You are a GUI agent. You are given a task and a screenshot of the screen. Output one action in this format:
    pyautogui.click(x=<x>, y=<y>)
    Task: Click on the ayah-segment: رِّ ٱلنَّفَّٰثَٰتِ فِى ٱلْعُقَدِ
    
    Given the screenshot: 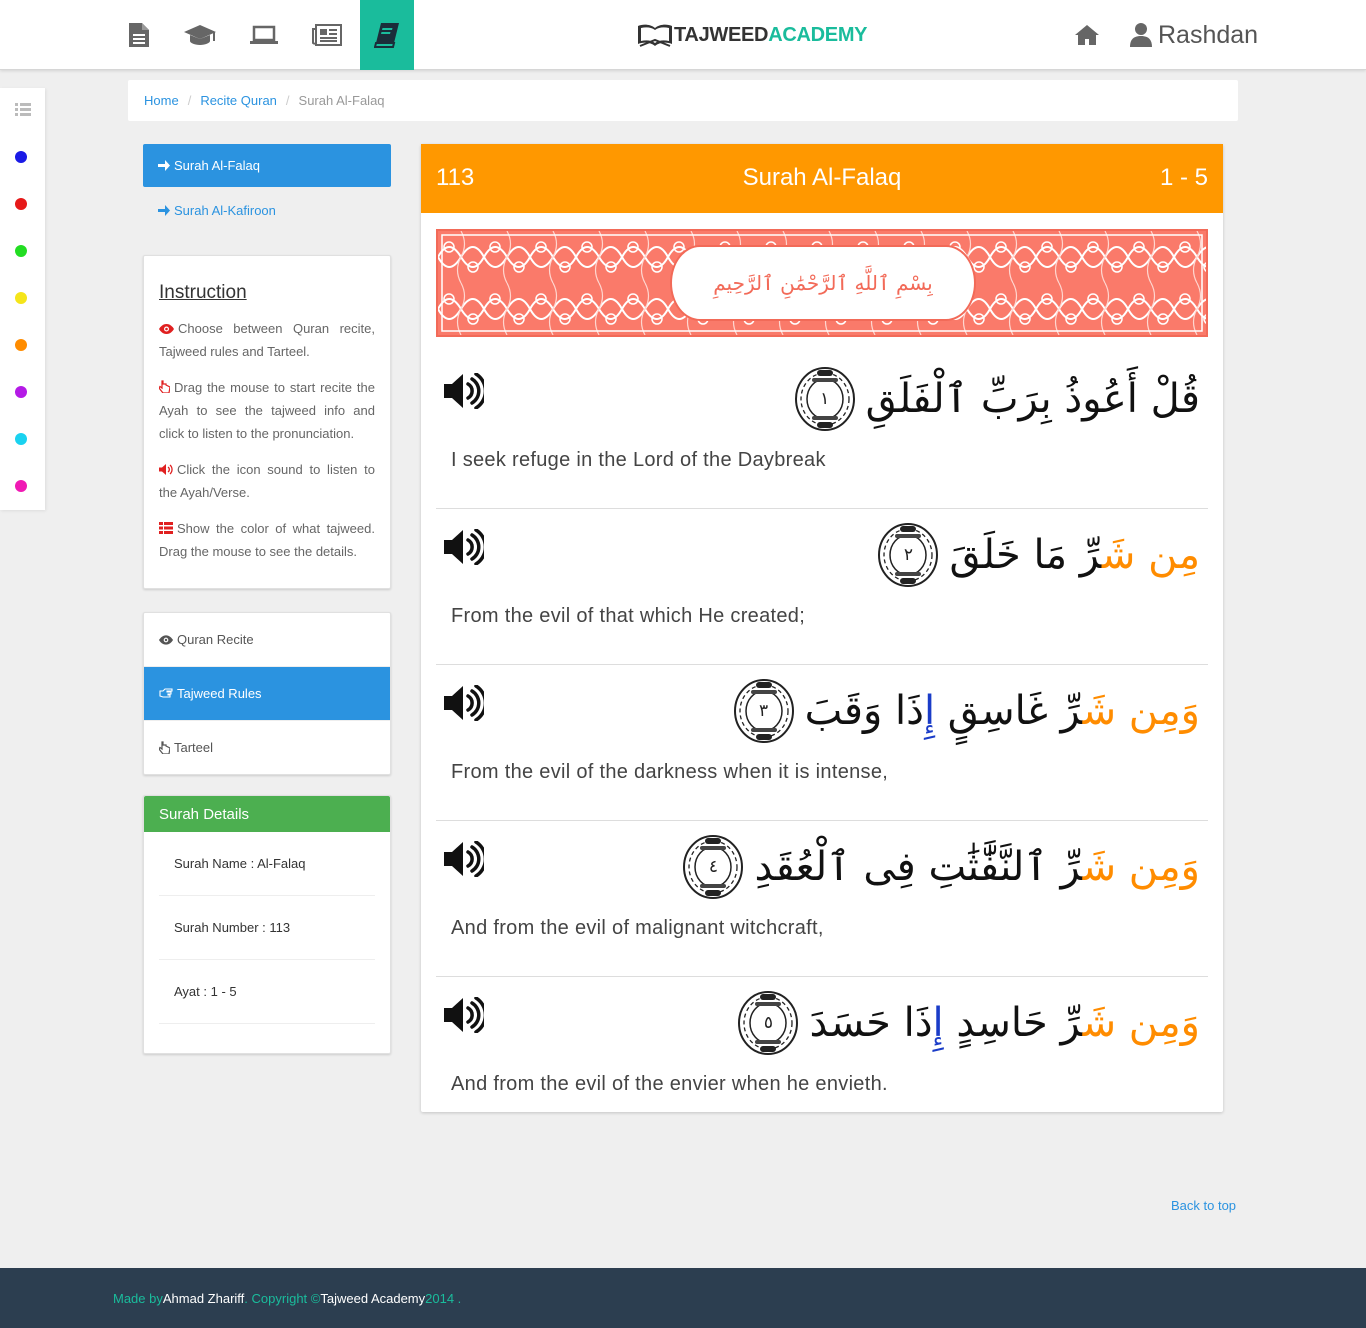 What is the action you would take?
    pyautogui.click(x=918, y=867)
    